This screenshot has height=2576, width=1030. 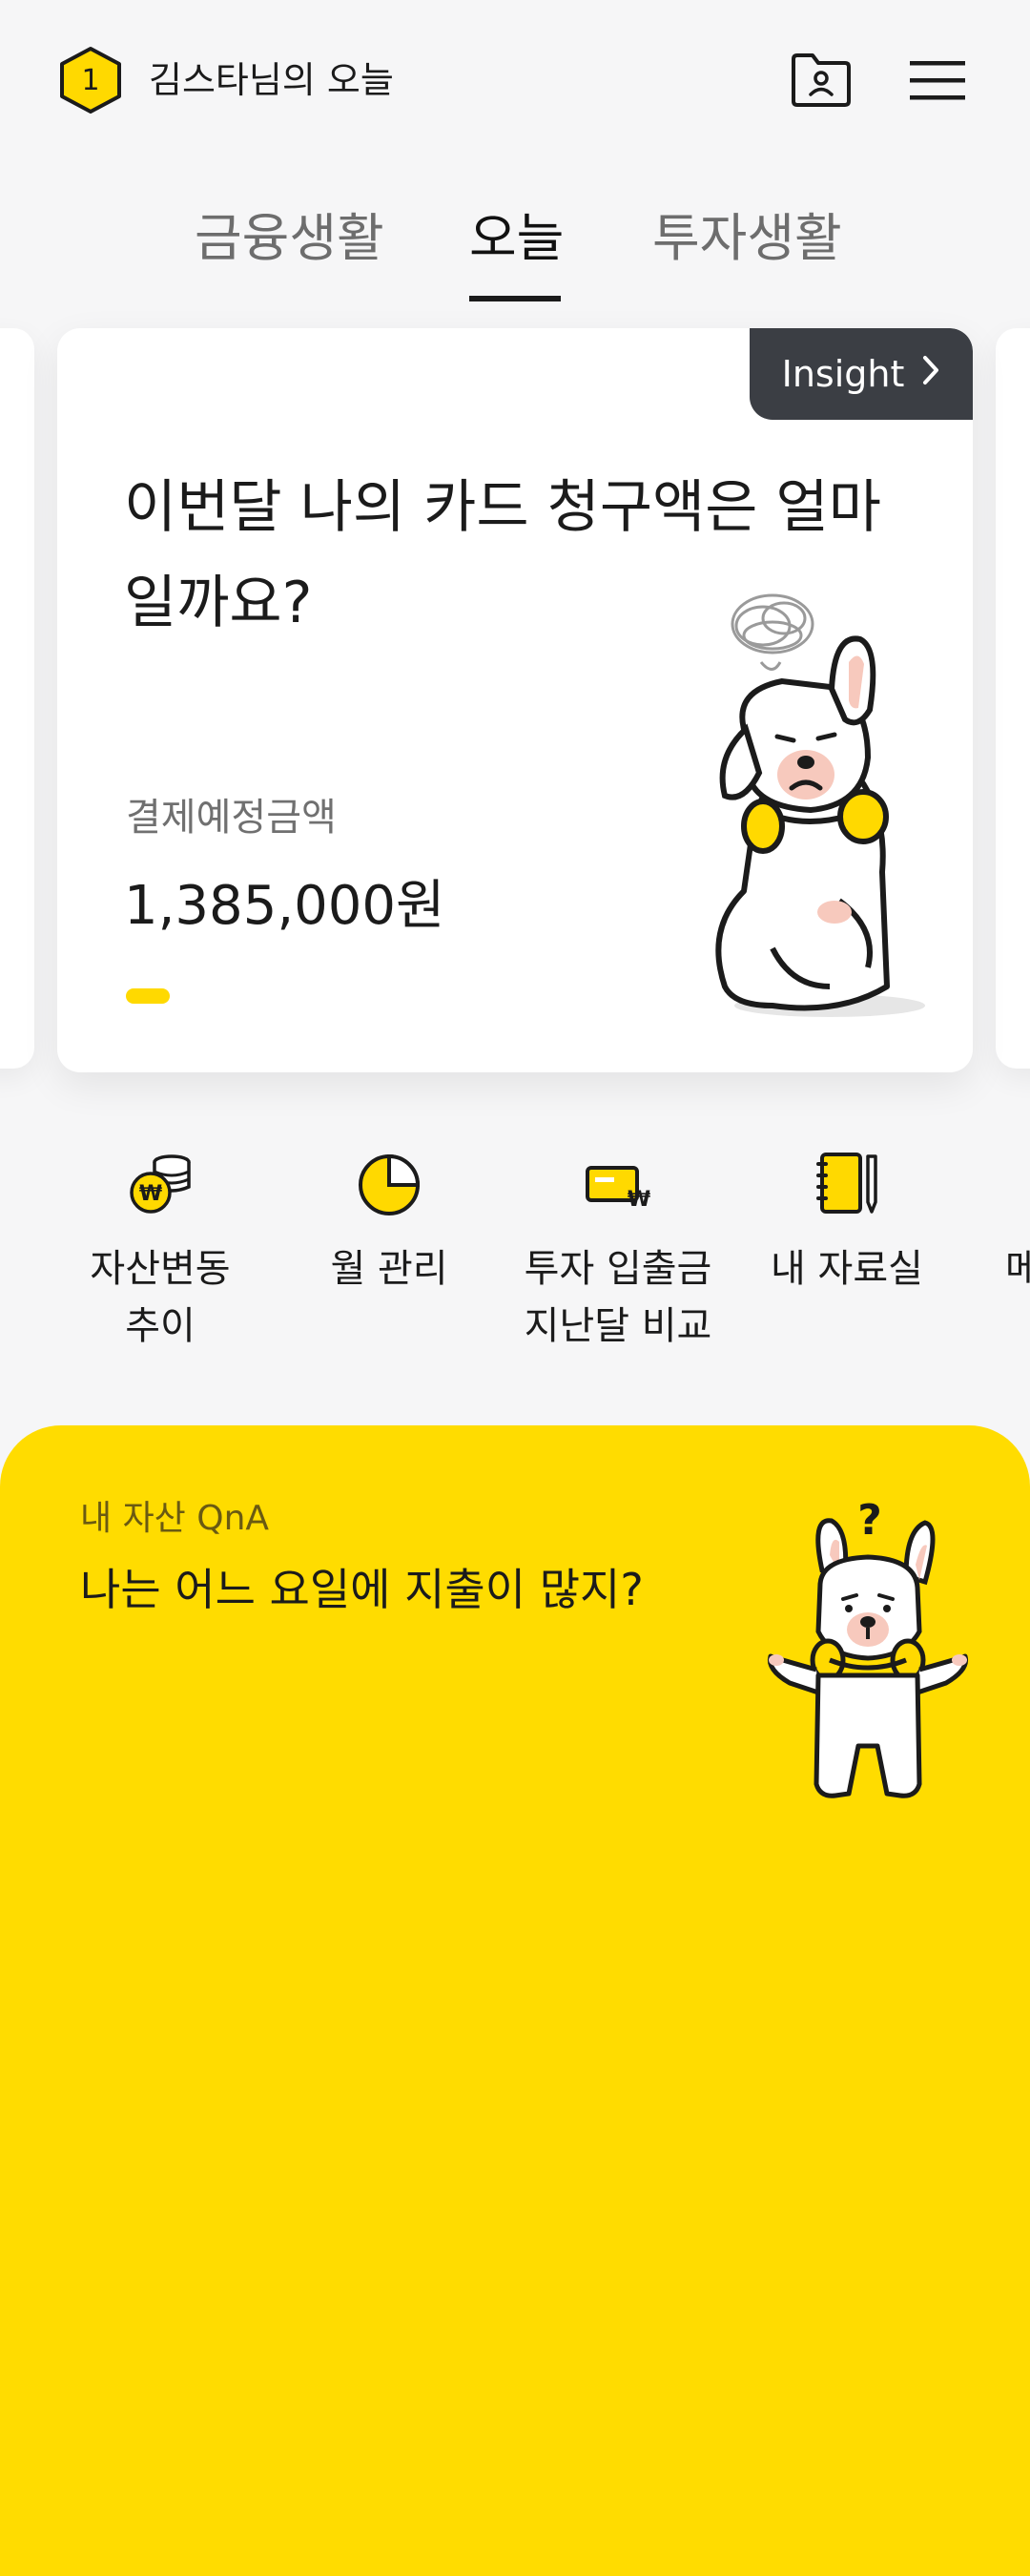 What do you see at coordinates (271, 80) in the screenshot?
I see `page-title: 김스타님의 오늘` at bounding box center [271, 80].